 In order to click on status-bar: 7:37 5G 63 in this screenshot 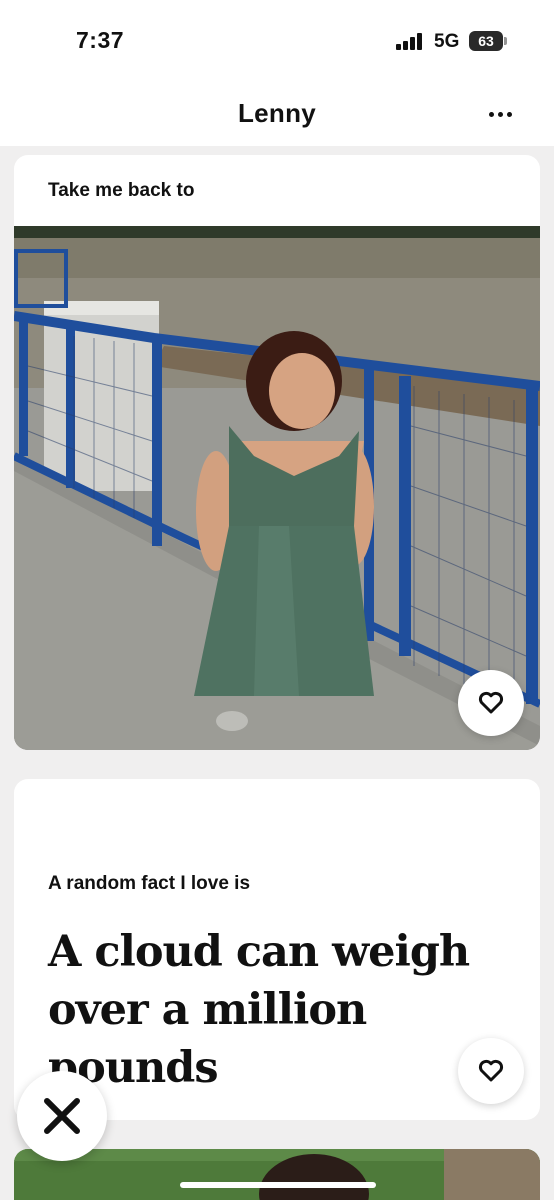, I will do `click(277, 40)`.